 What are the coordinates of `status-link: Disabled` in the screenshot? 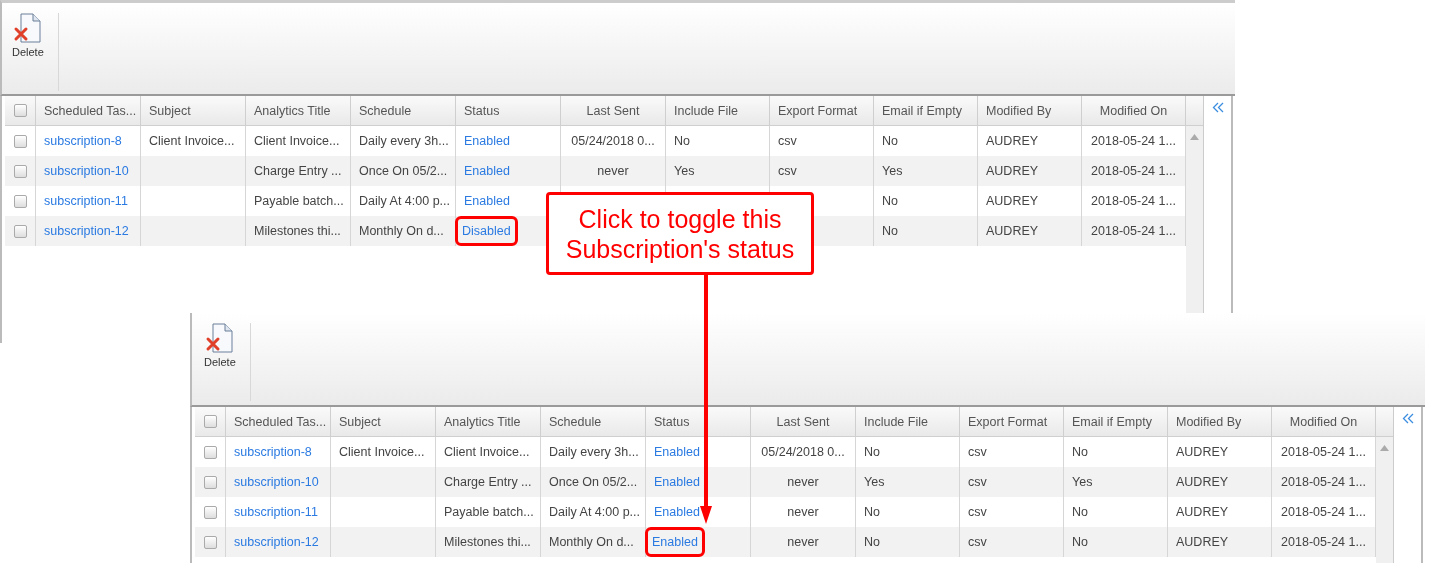 It's located at (486, 231).